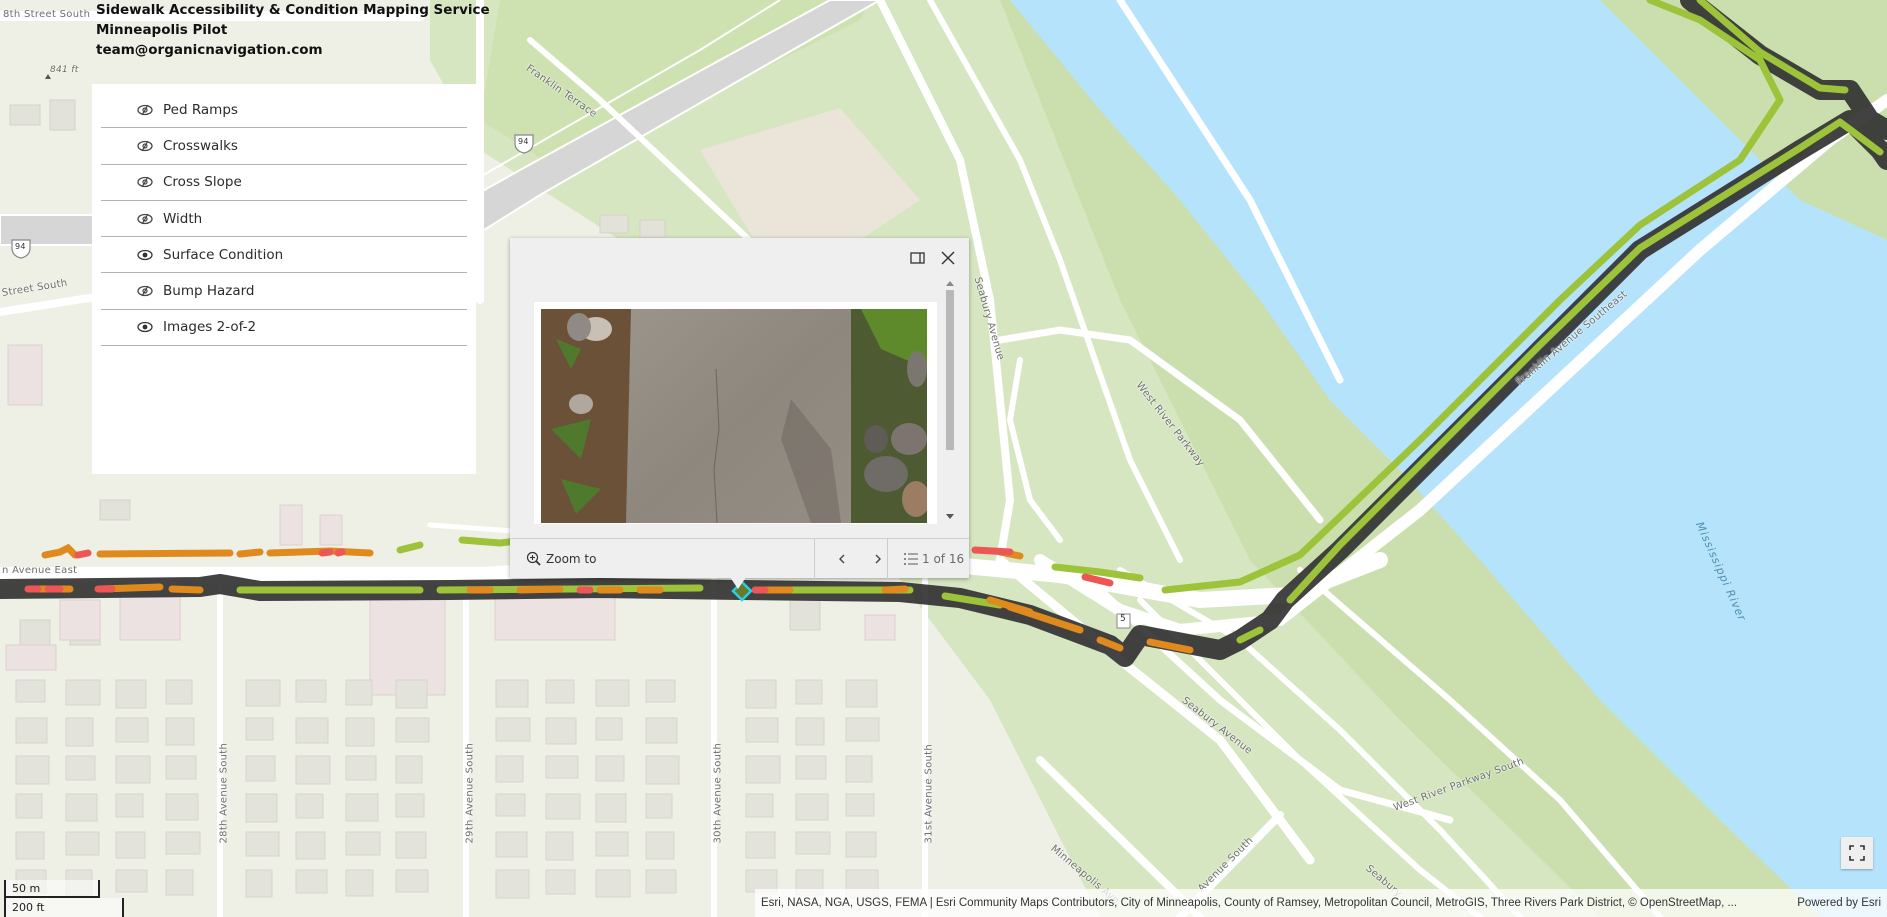  I want to click on feature-count: 1 of 16, so click(943, 559).